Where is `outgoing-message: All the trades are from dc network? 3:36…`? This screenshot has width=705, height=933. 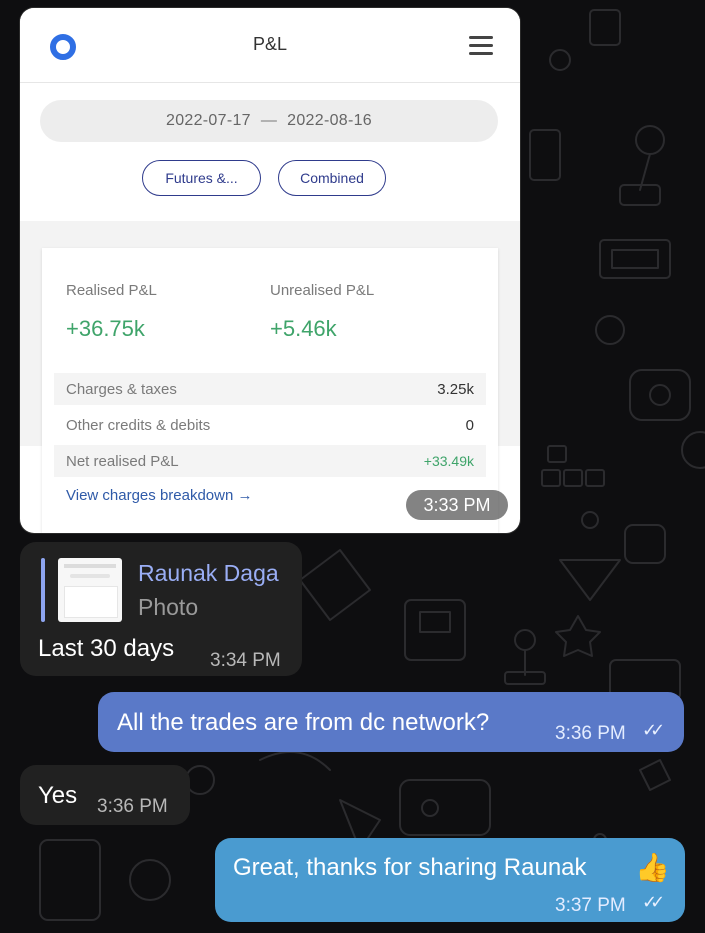
outgoing-message: All the trades are from dc network? 3:36… is located at coordinates (391, 722).